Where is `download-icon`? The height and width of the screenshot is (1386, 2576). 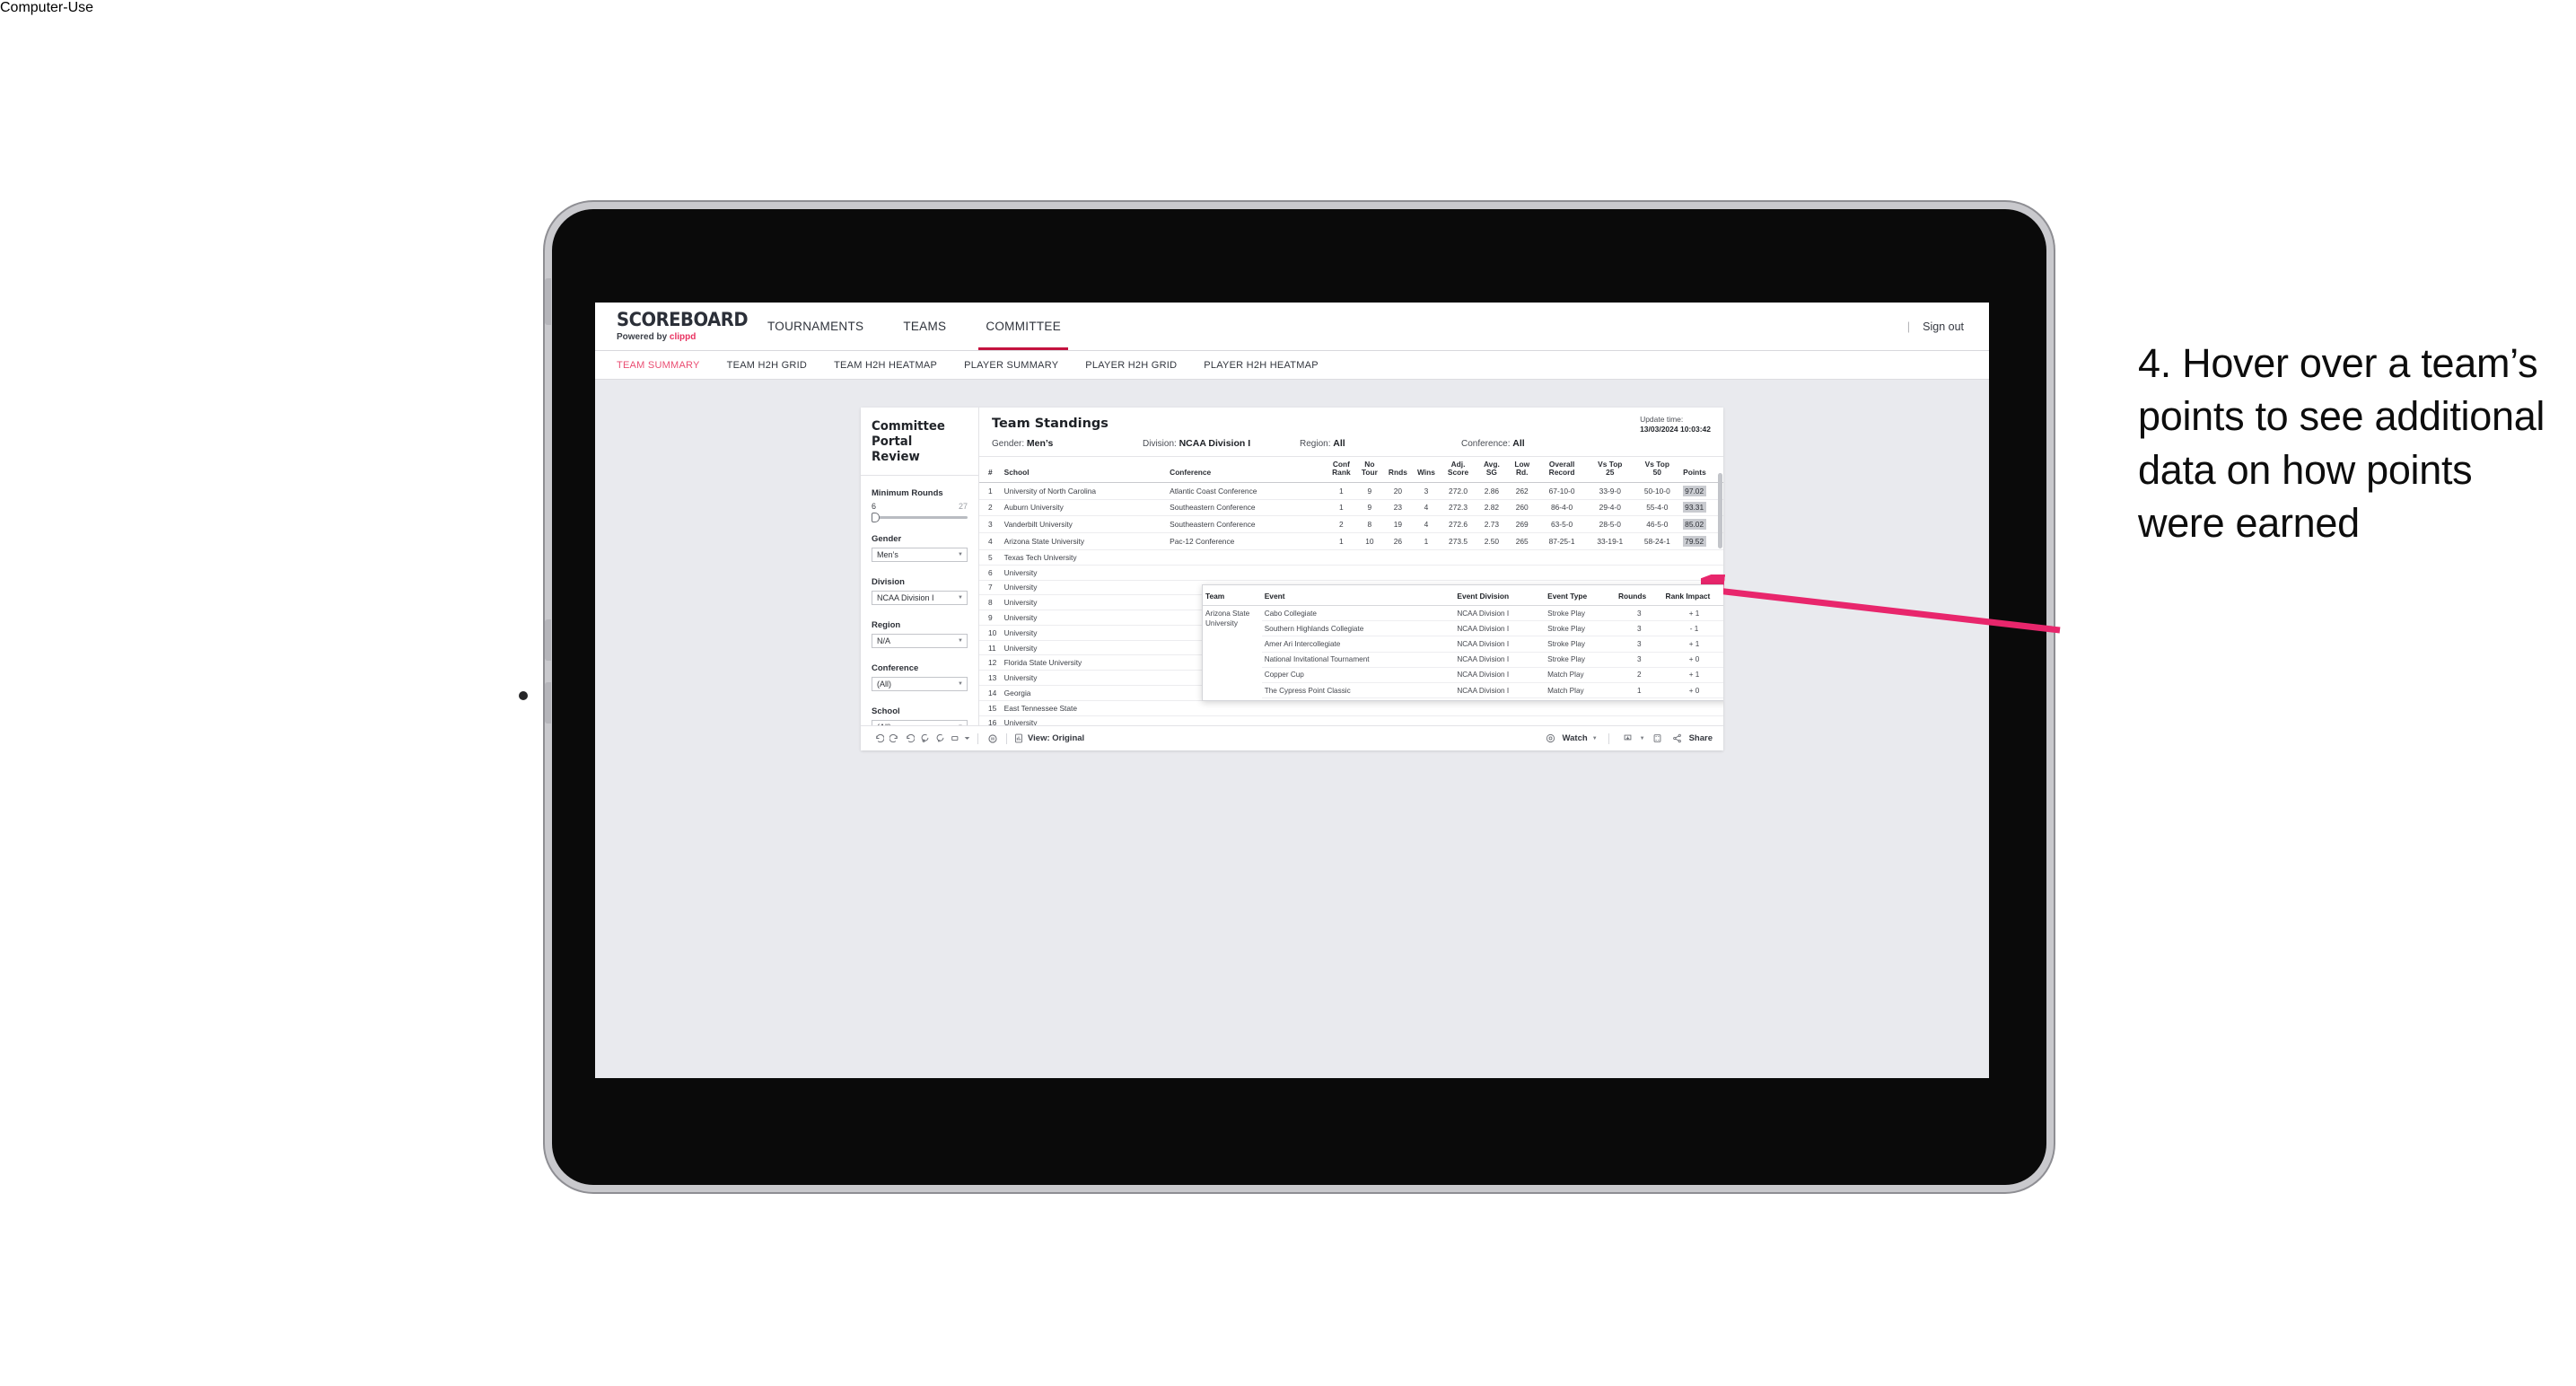 download-icon is located at coordinates (1627, 738).